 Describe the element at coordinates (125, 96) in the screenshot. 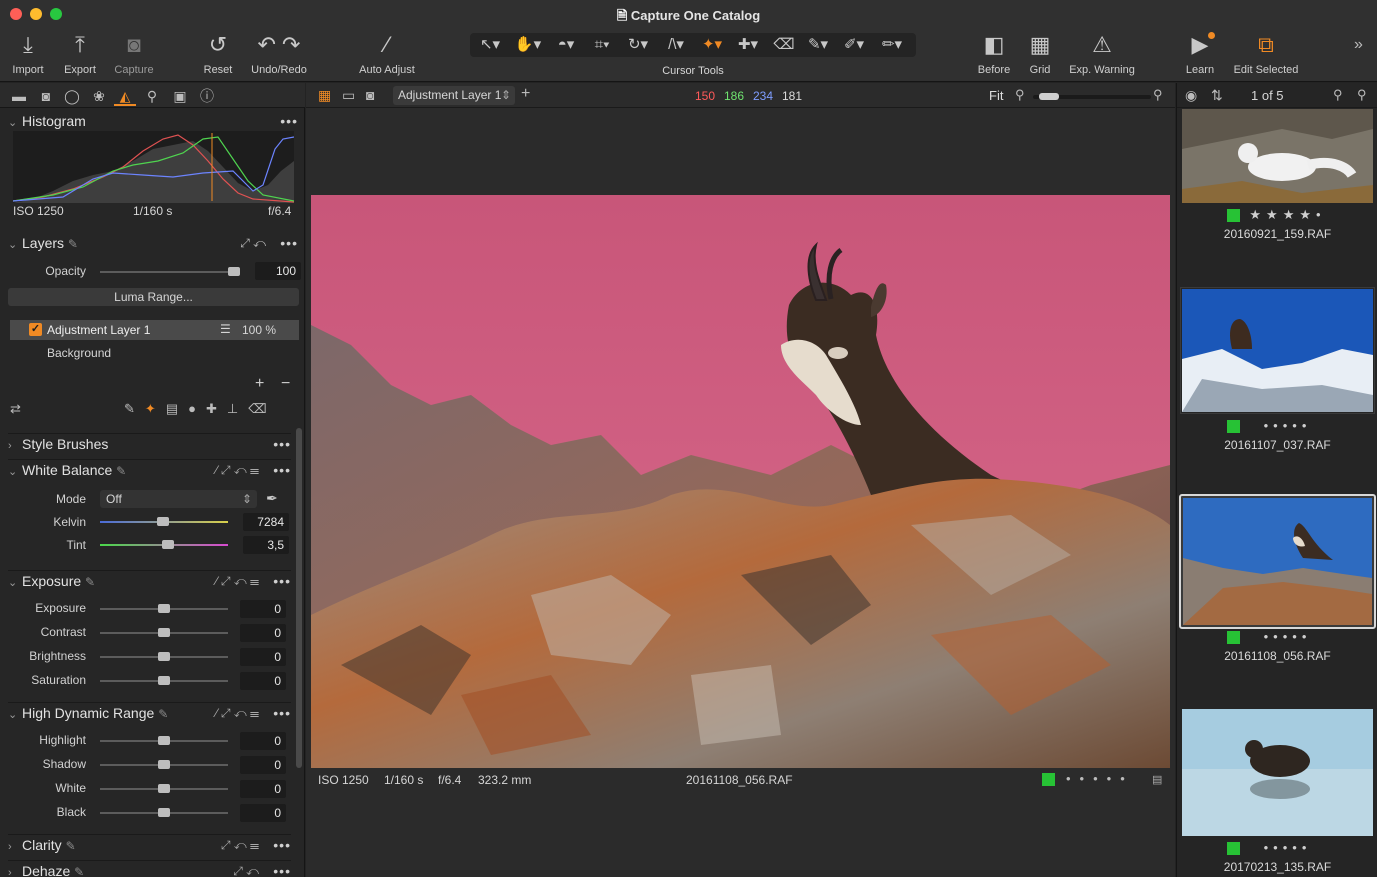

I see `exposure-tab-icon: ◭` at that location.